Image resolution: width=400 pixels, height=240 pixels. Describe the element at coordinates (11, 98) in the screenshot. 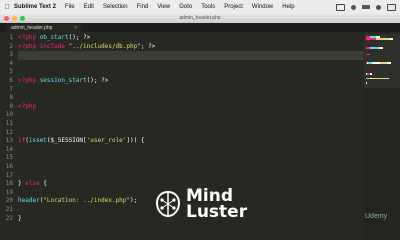

I see `line-number: 8` at that location.